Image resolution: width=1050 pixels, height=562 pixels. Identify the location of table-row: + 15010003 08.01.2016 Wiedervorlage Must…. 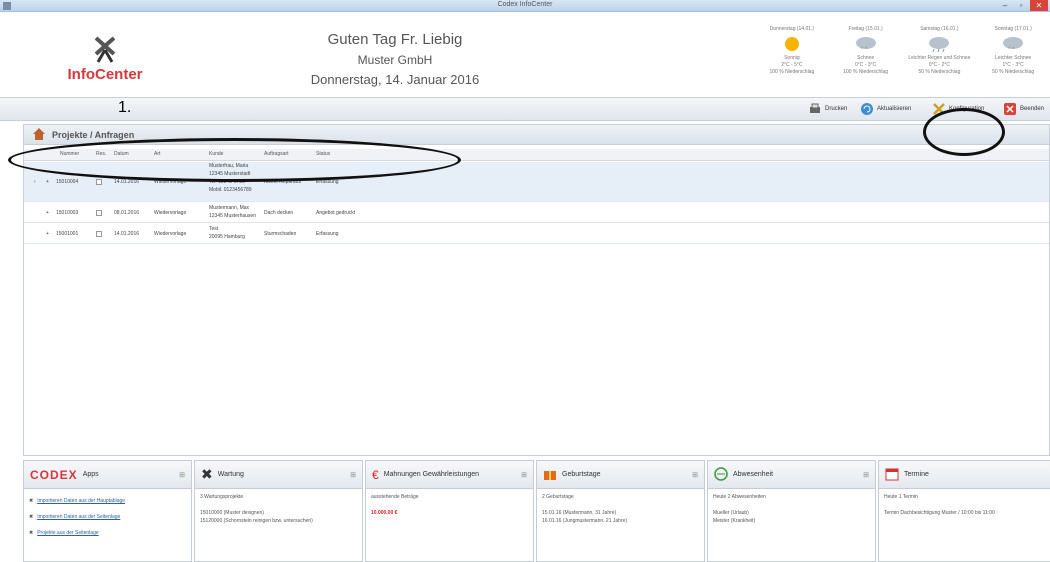
(536, 213).